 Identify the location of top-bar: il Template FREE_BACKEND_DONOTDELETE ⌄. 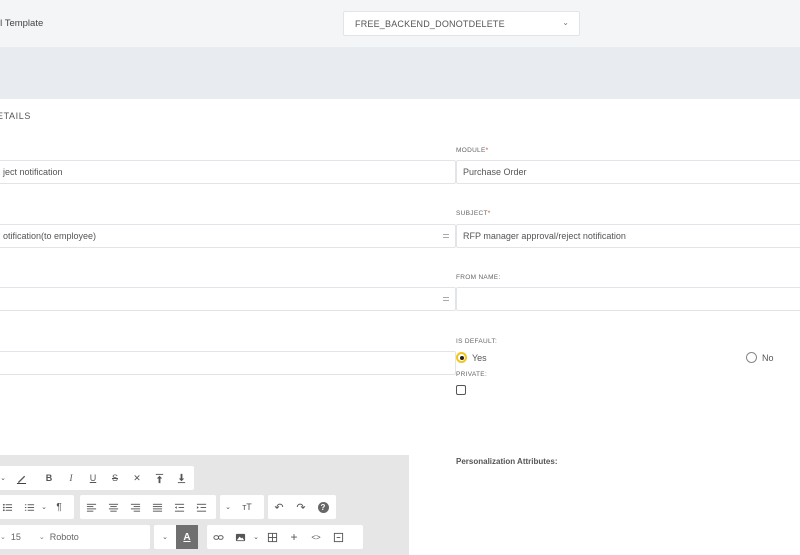
(400, 23).